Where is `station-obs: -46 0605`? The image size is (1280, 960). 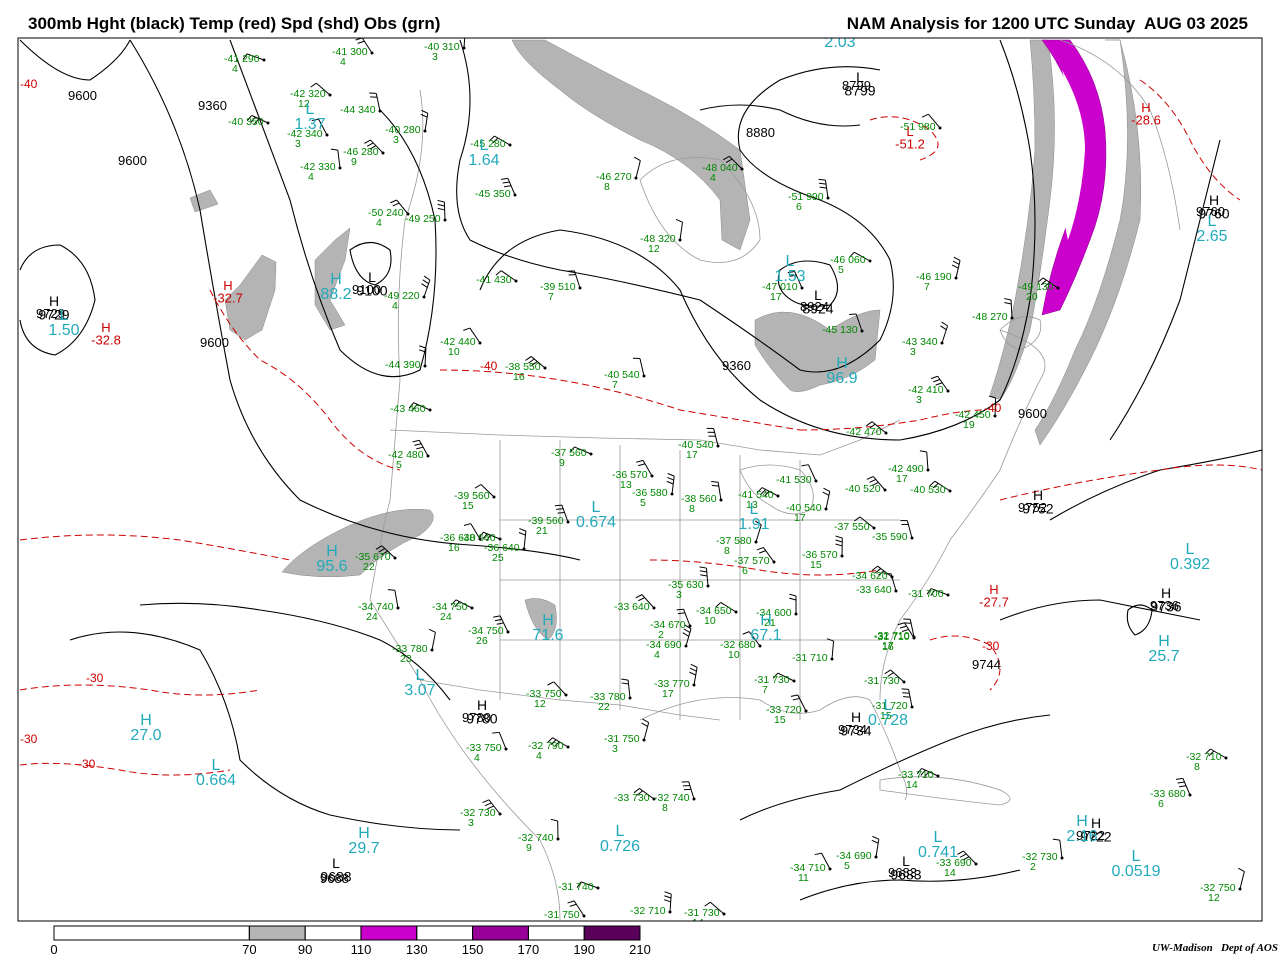 station-obs: -46 0605 is located at coordinates (851, 265).